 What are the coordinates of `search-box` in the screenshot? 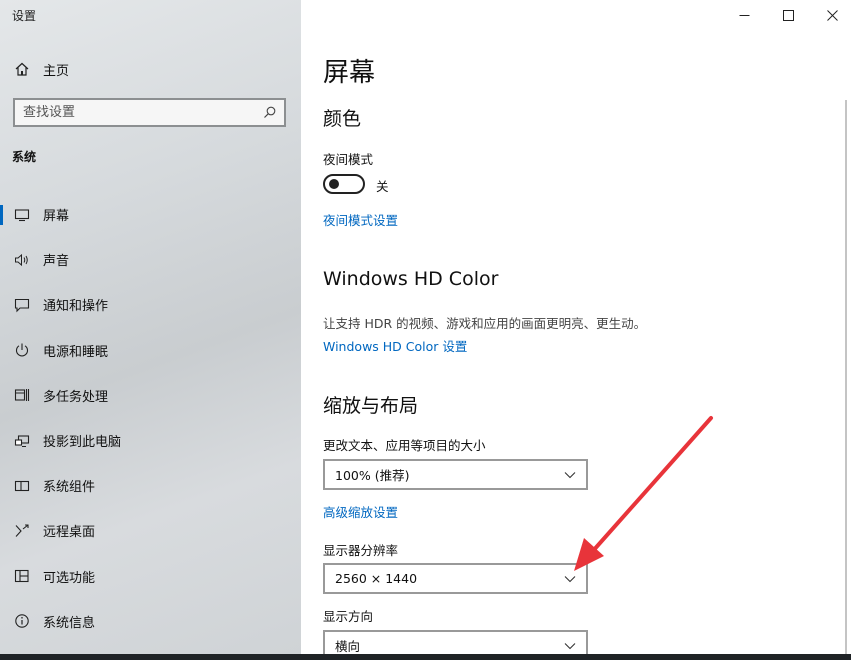 It's located at (149, 112).